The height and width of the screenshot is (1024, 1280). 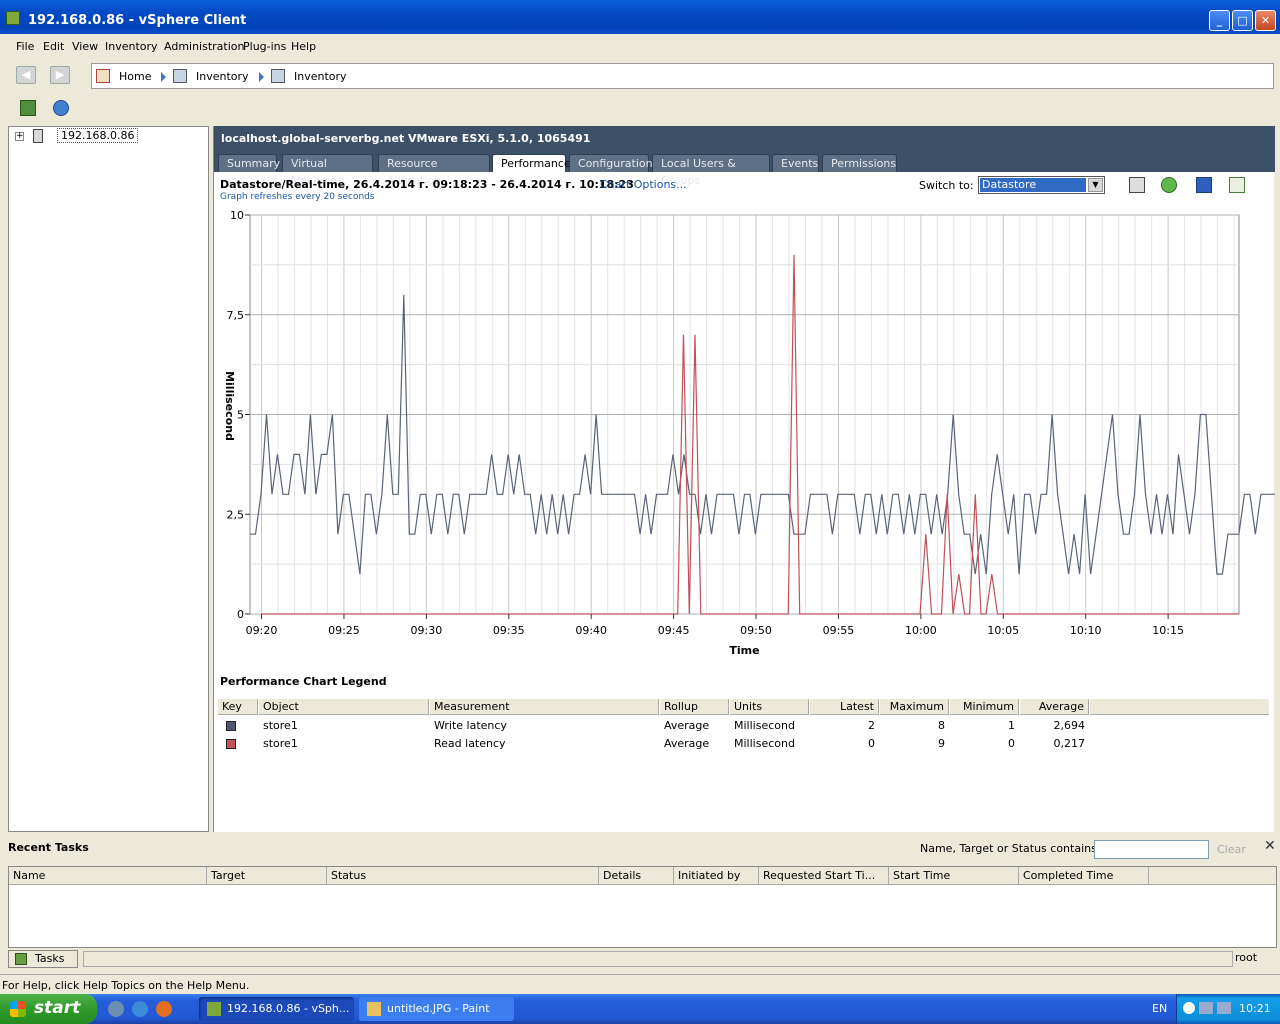 What do you see at coordinates (43, 959) in the screenshot?
I see `tasks-tab: Tasks` at bounding box center [43, 959].